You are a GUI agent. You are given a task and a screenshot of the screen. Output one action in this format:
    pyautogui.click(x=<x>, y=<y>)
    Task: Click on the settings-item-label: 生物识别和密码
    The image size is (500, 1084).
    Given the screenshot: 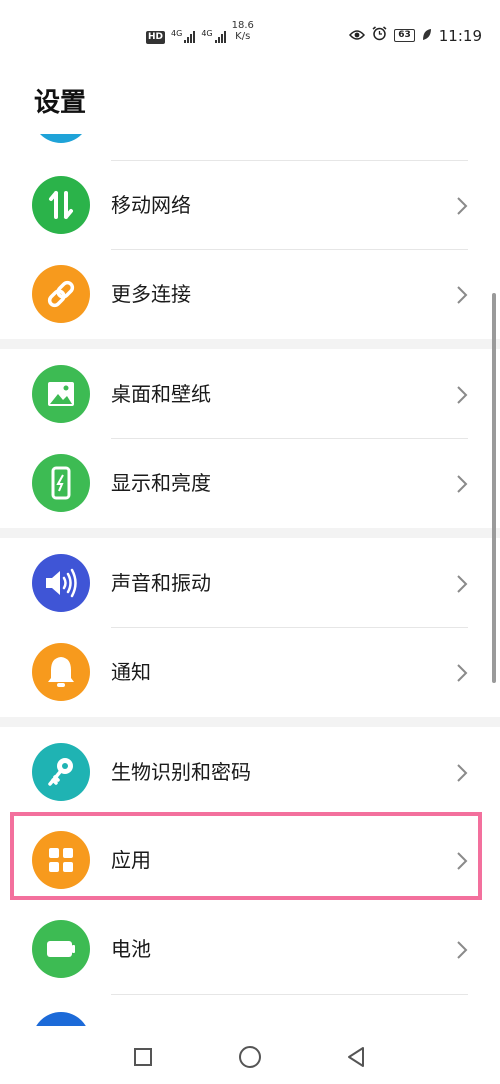 What is the action you would take?
    pyautogui.click(x=181, y=772)
    